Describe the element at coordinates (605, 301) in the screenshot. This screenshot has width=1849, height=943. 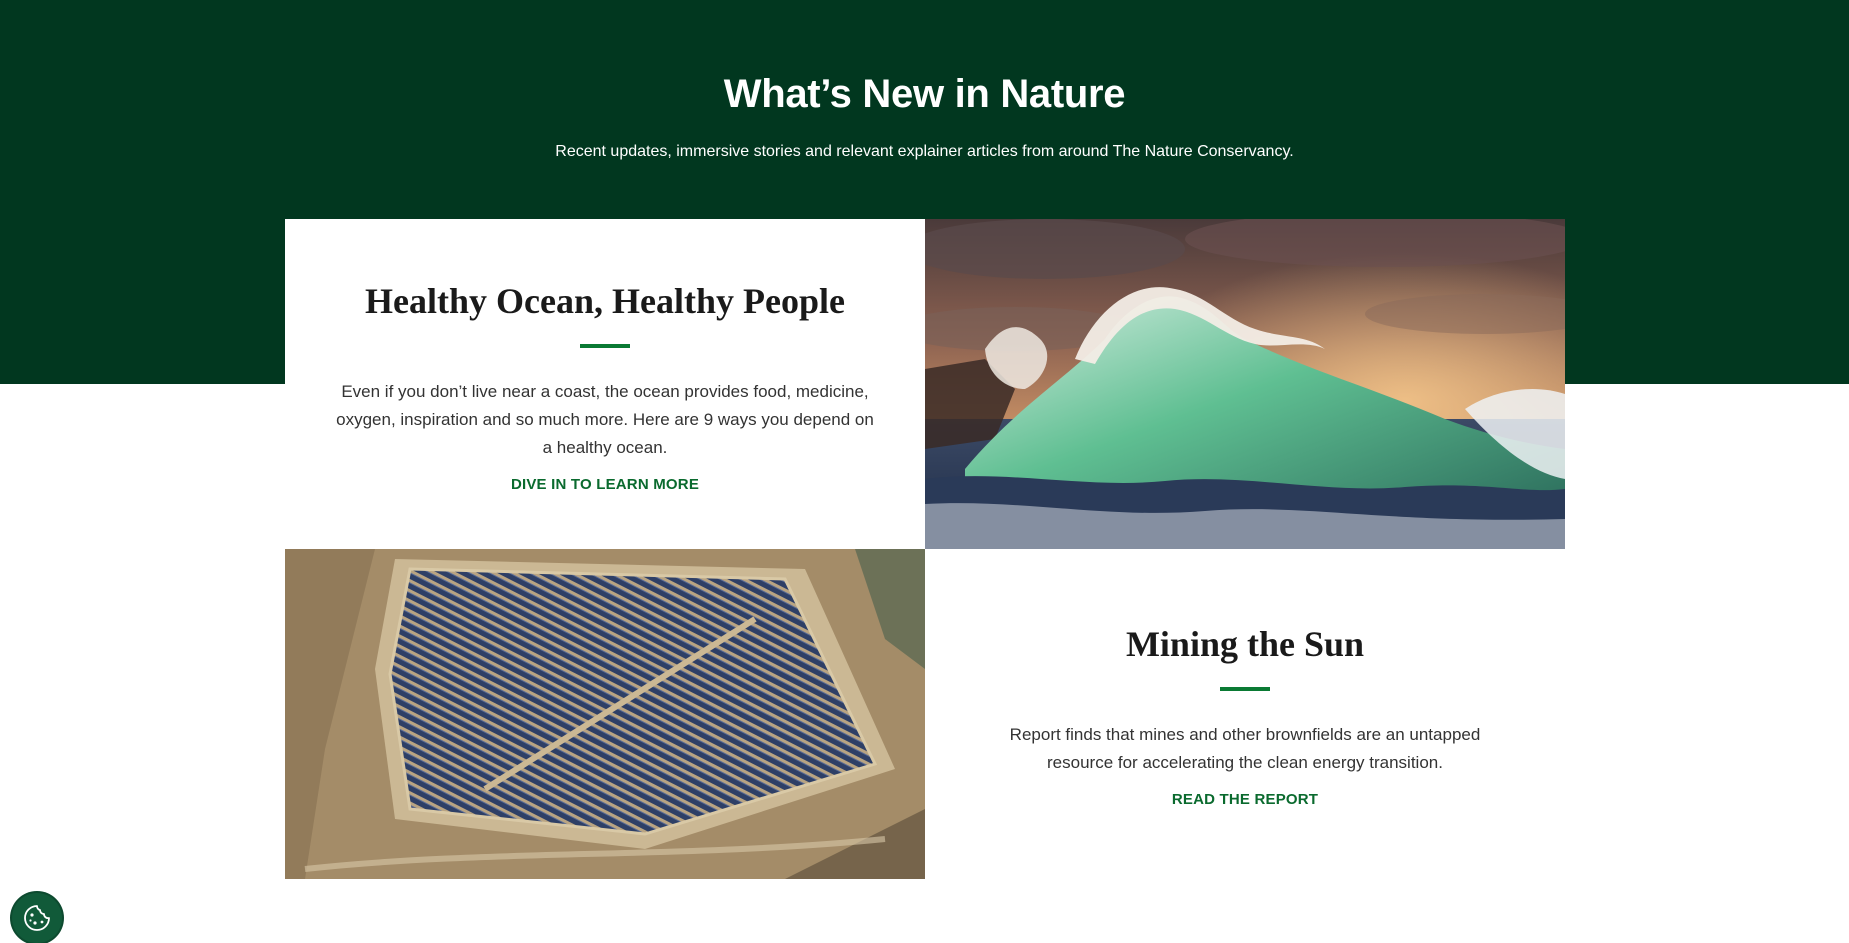
I see `card-title: Healthy Ocean, Healthy People` at that location.